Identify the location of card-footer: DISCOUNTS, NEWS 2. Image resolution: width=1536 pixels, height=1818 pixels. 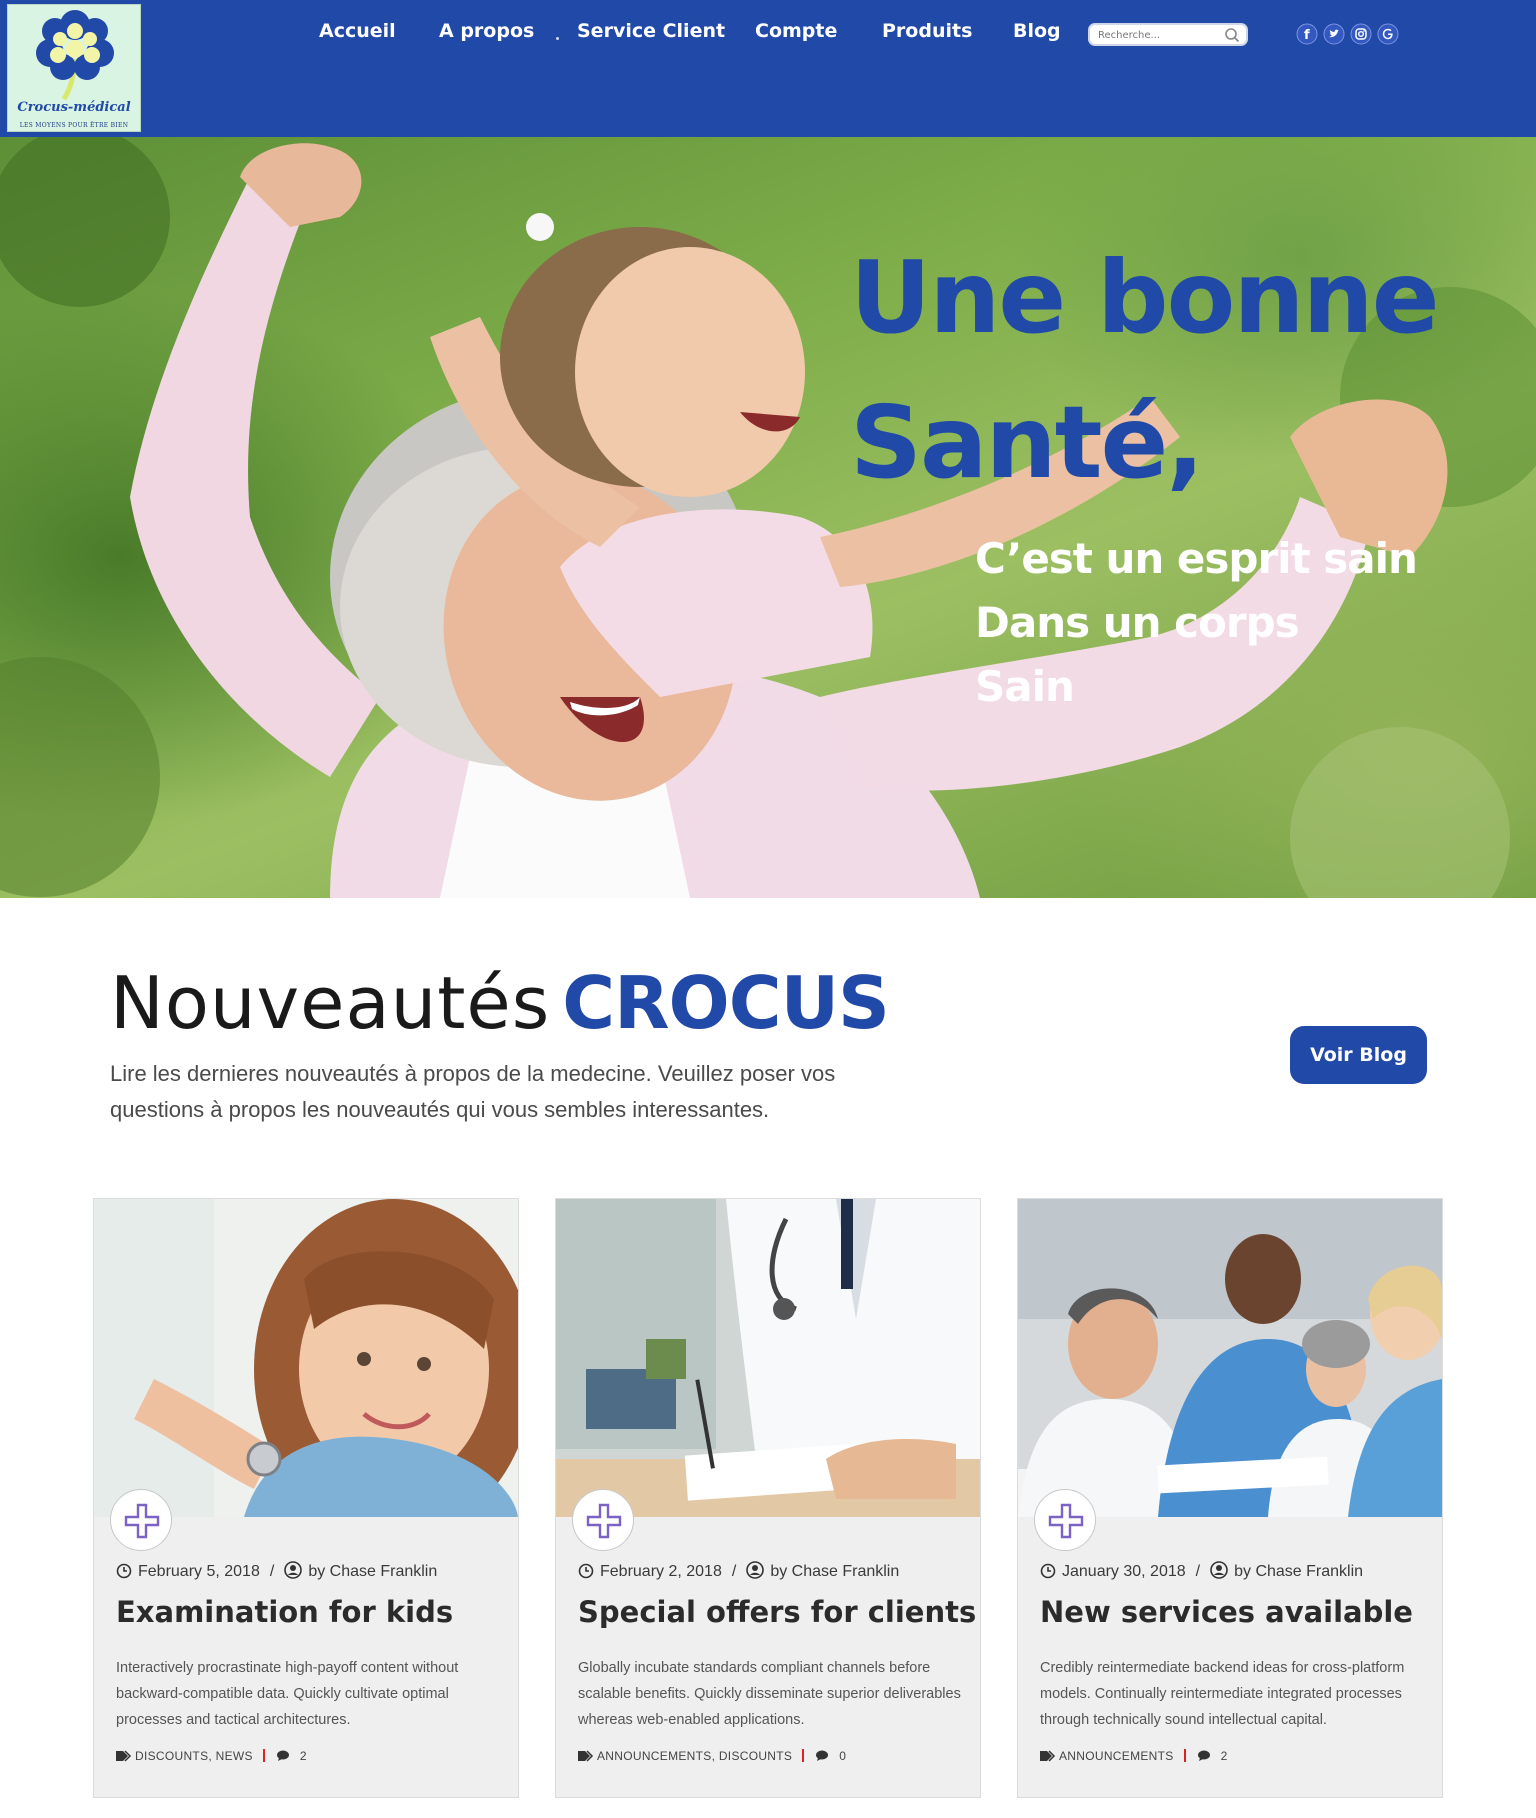
(211, 1756).